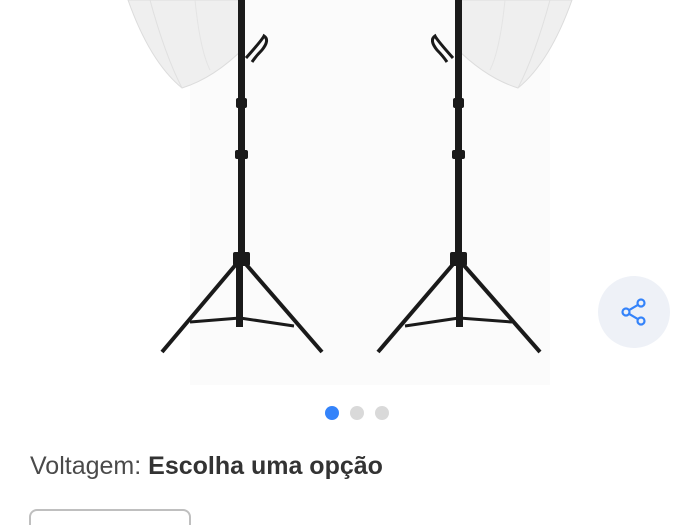  I want to click on share-icon, so click(633, 312).